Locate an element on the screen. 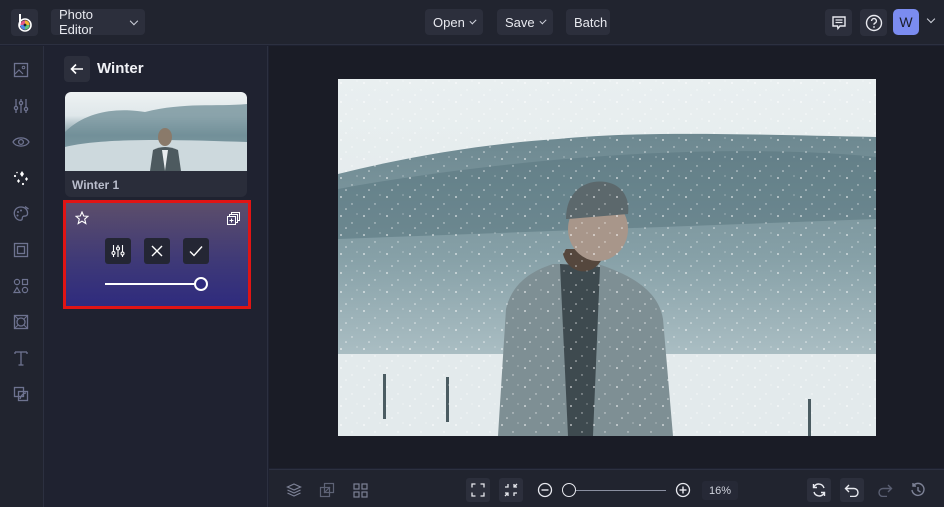 Image resolution: width=944 pixels, height=507 pixels. feedback-button is located at coordinates (838, 22).